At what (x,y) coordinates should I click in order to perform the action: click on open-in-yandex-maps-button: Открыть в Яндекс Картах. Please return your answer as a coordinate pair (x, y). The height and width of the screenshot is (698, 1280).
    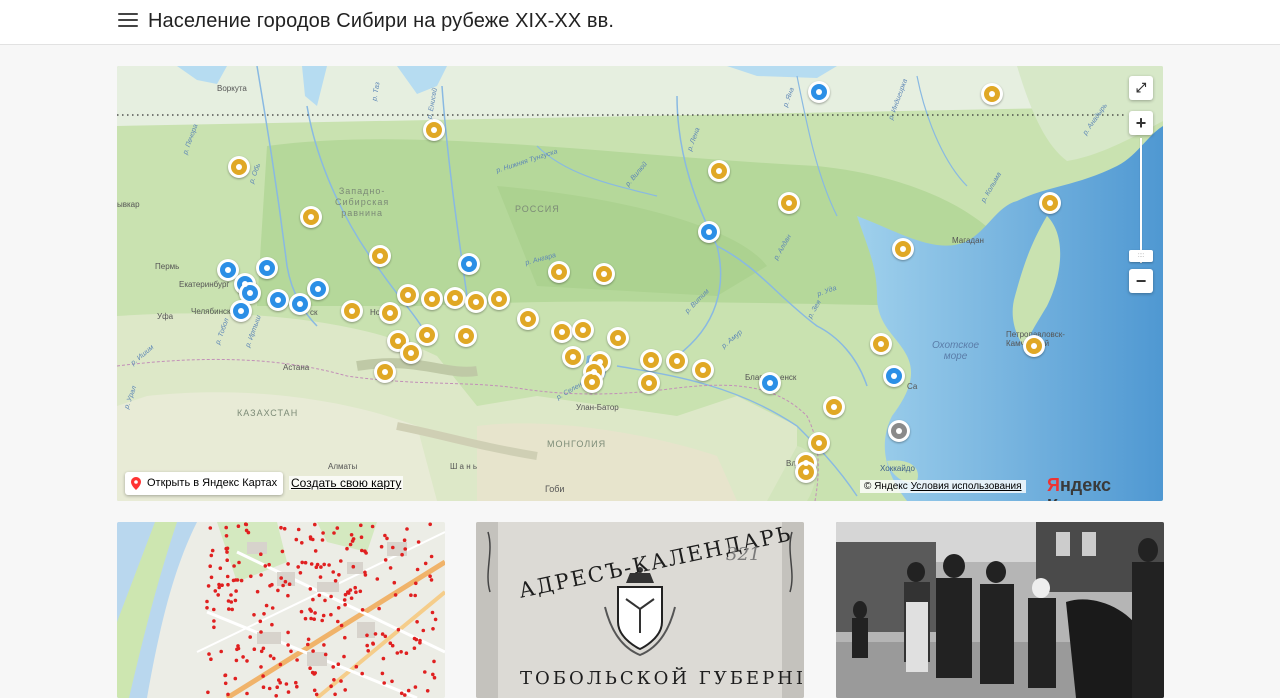
    Looking at the image, I should click on (204, 483).